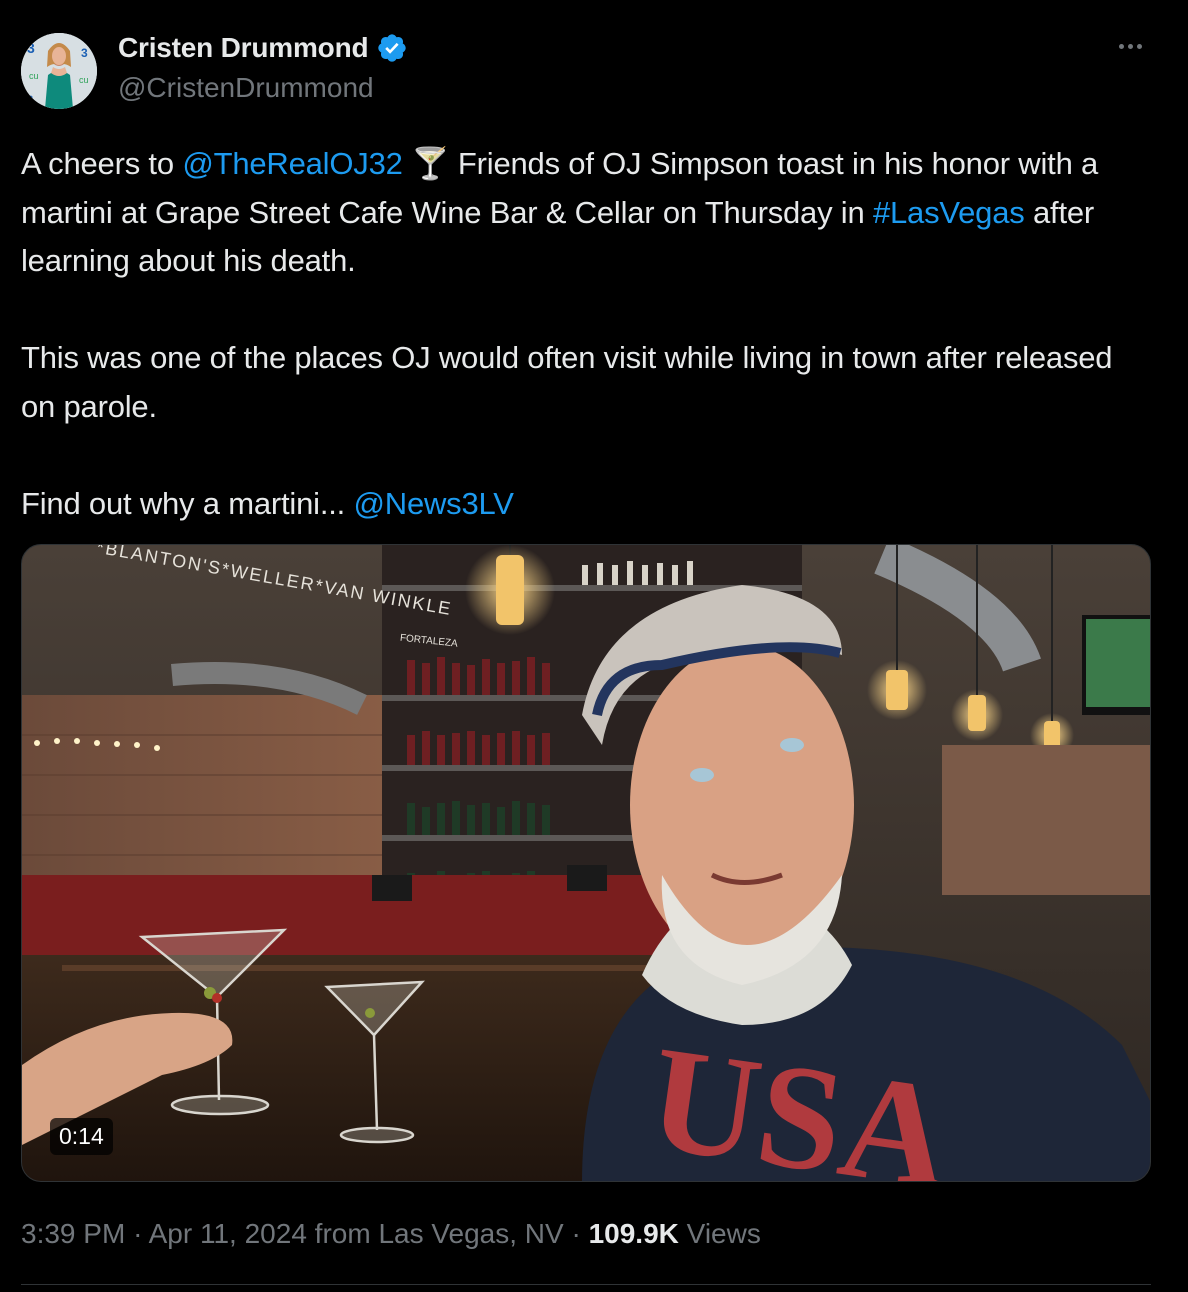 Image resolution: width=1188 pixels, height=1292 pixels. What do you see at coordinates (392, 48) in the screenshot?
I see `verified-badge-icon` at bounding box center [392, 48].